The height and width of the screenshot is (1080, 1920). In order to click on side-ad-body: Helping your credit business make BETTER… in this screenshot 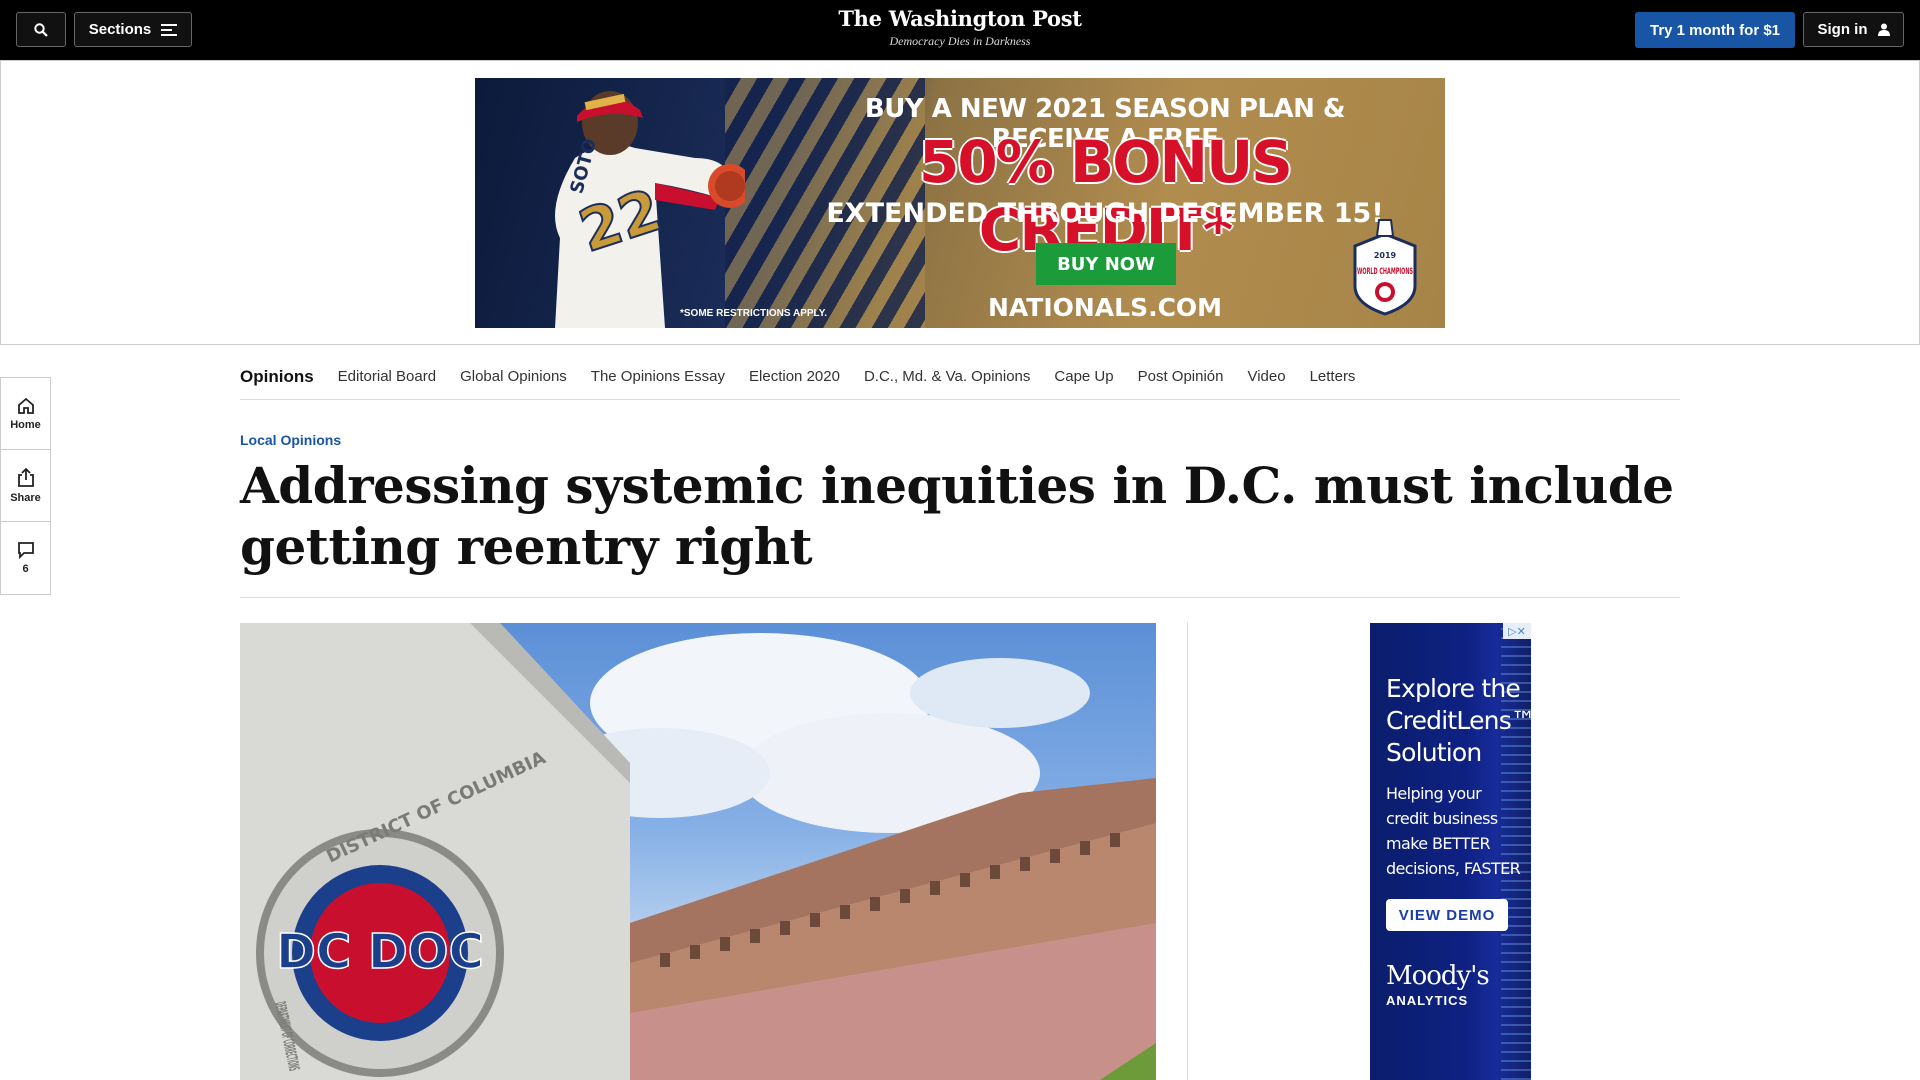, I will do `click(1453, 831)`.